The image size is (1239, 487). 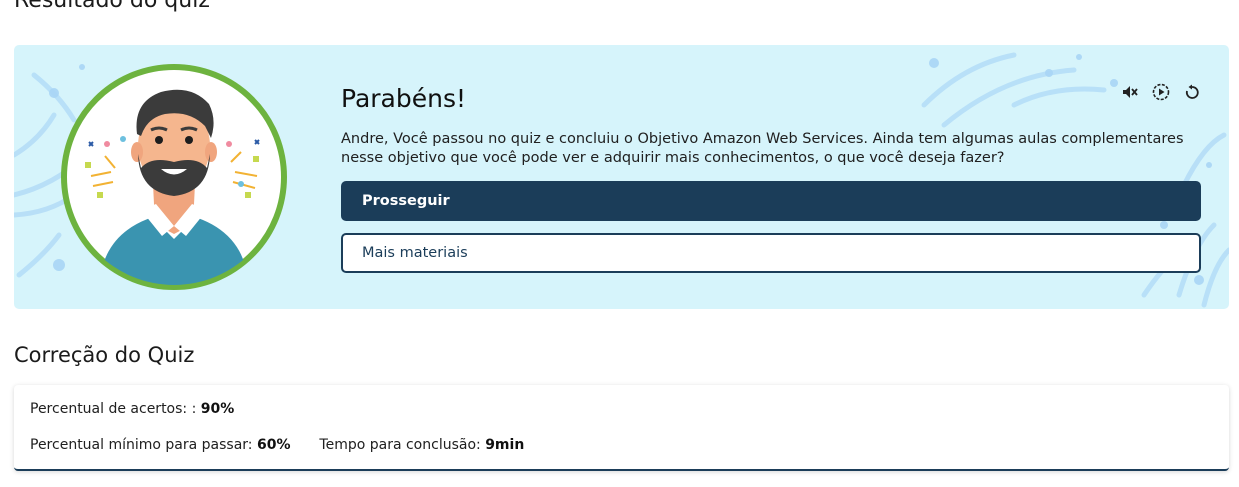 I want to click on avatar, so click(x=174, y=177).